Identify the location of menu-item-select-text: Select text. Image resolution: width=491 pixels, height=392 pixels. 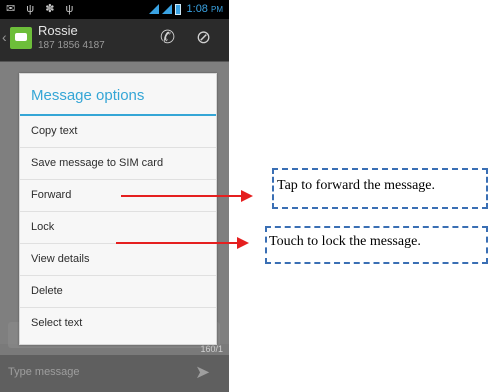
(118, 324).